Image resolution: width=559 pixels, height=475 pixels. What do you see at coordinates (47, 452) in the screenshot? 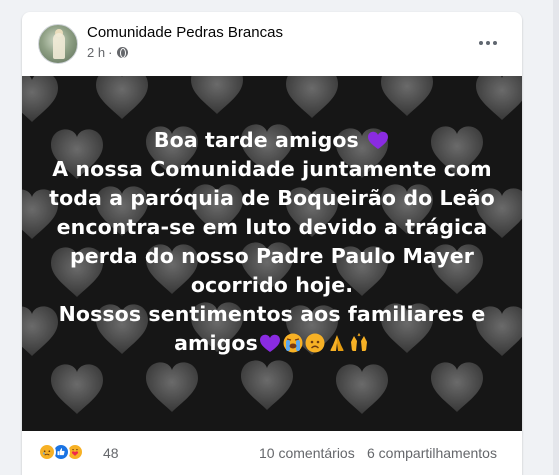
I see `sad-reaction-icon` at bounding box center [47, 452].